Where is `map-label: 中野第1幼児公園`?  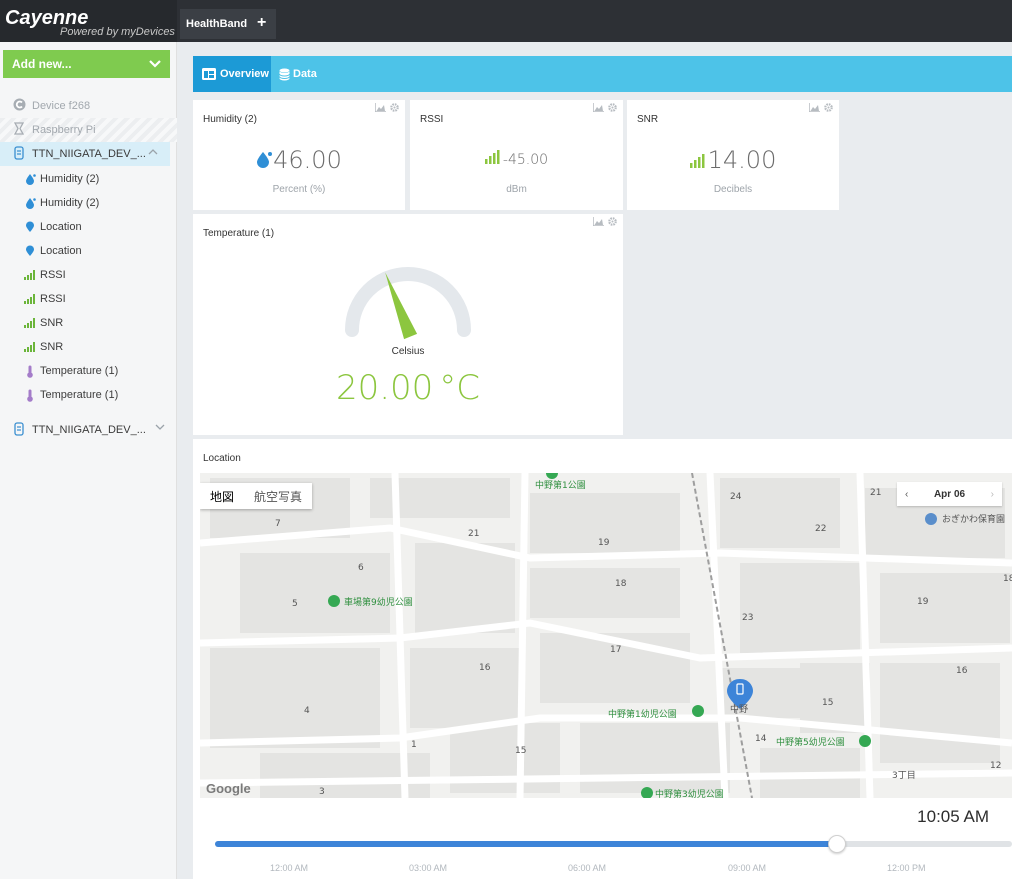 map-label: 中野第1幼児公園 is located at coordinates (642, 714).